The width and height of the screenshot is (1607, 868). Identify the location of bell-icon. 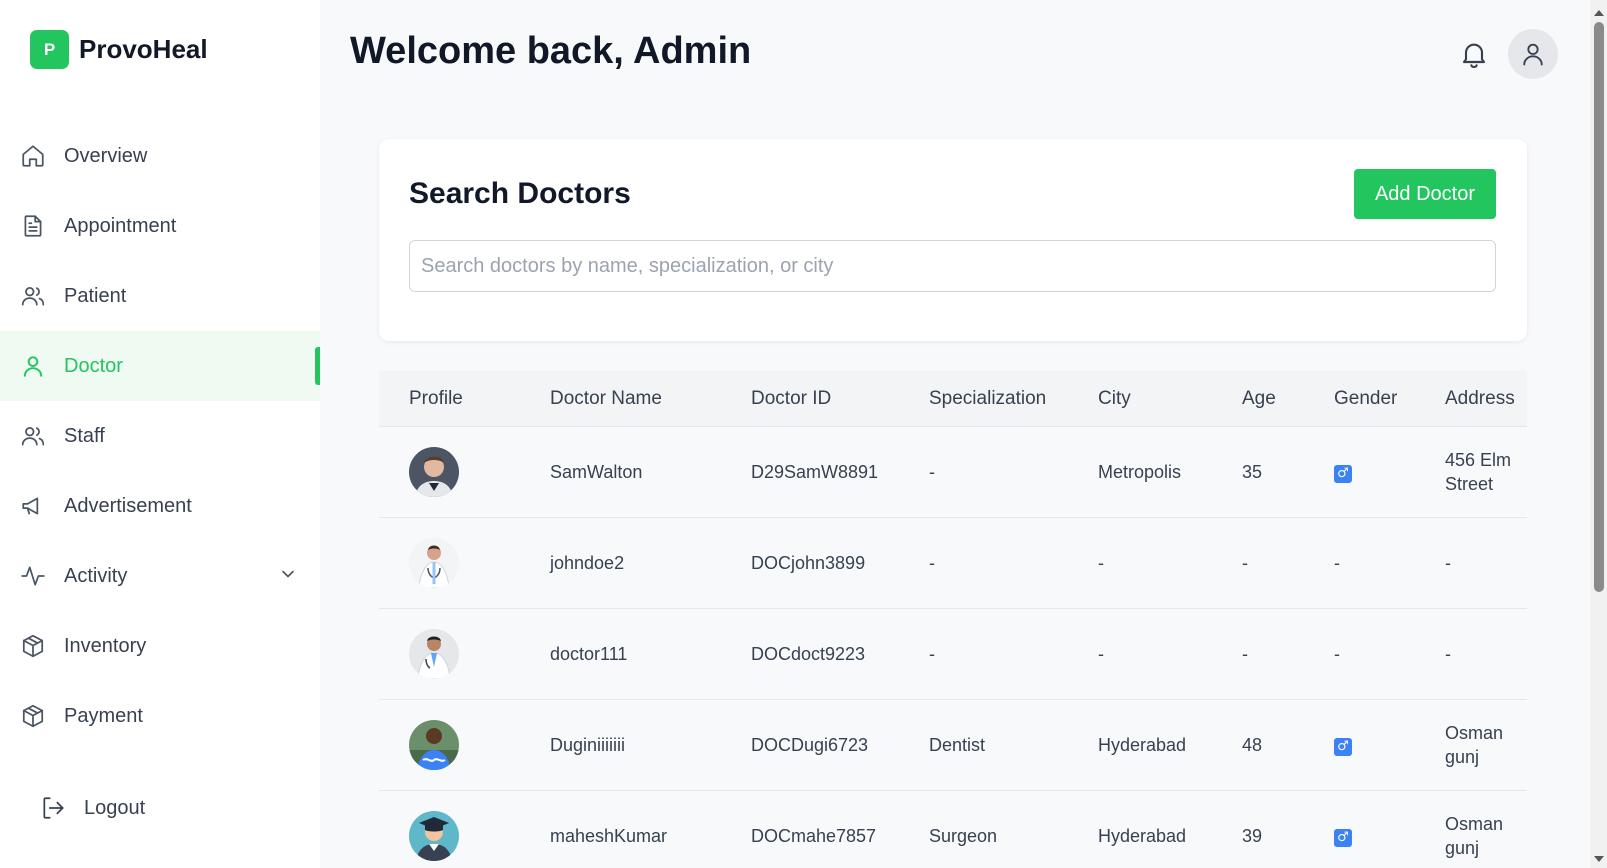
(1474, 54).